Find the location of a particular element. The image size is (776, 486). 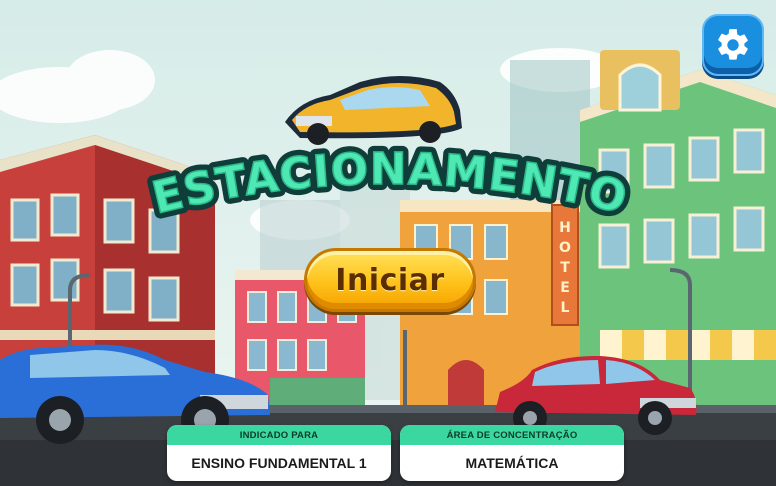

svg-text: E is located at coordinates (565, 288).